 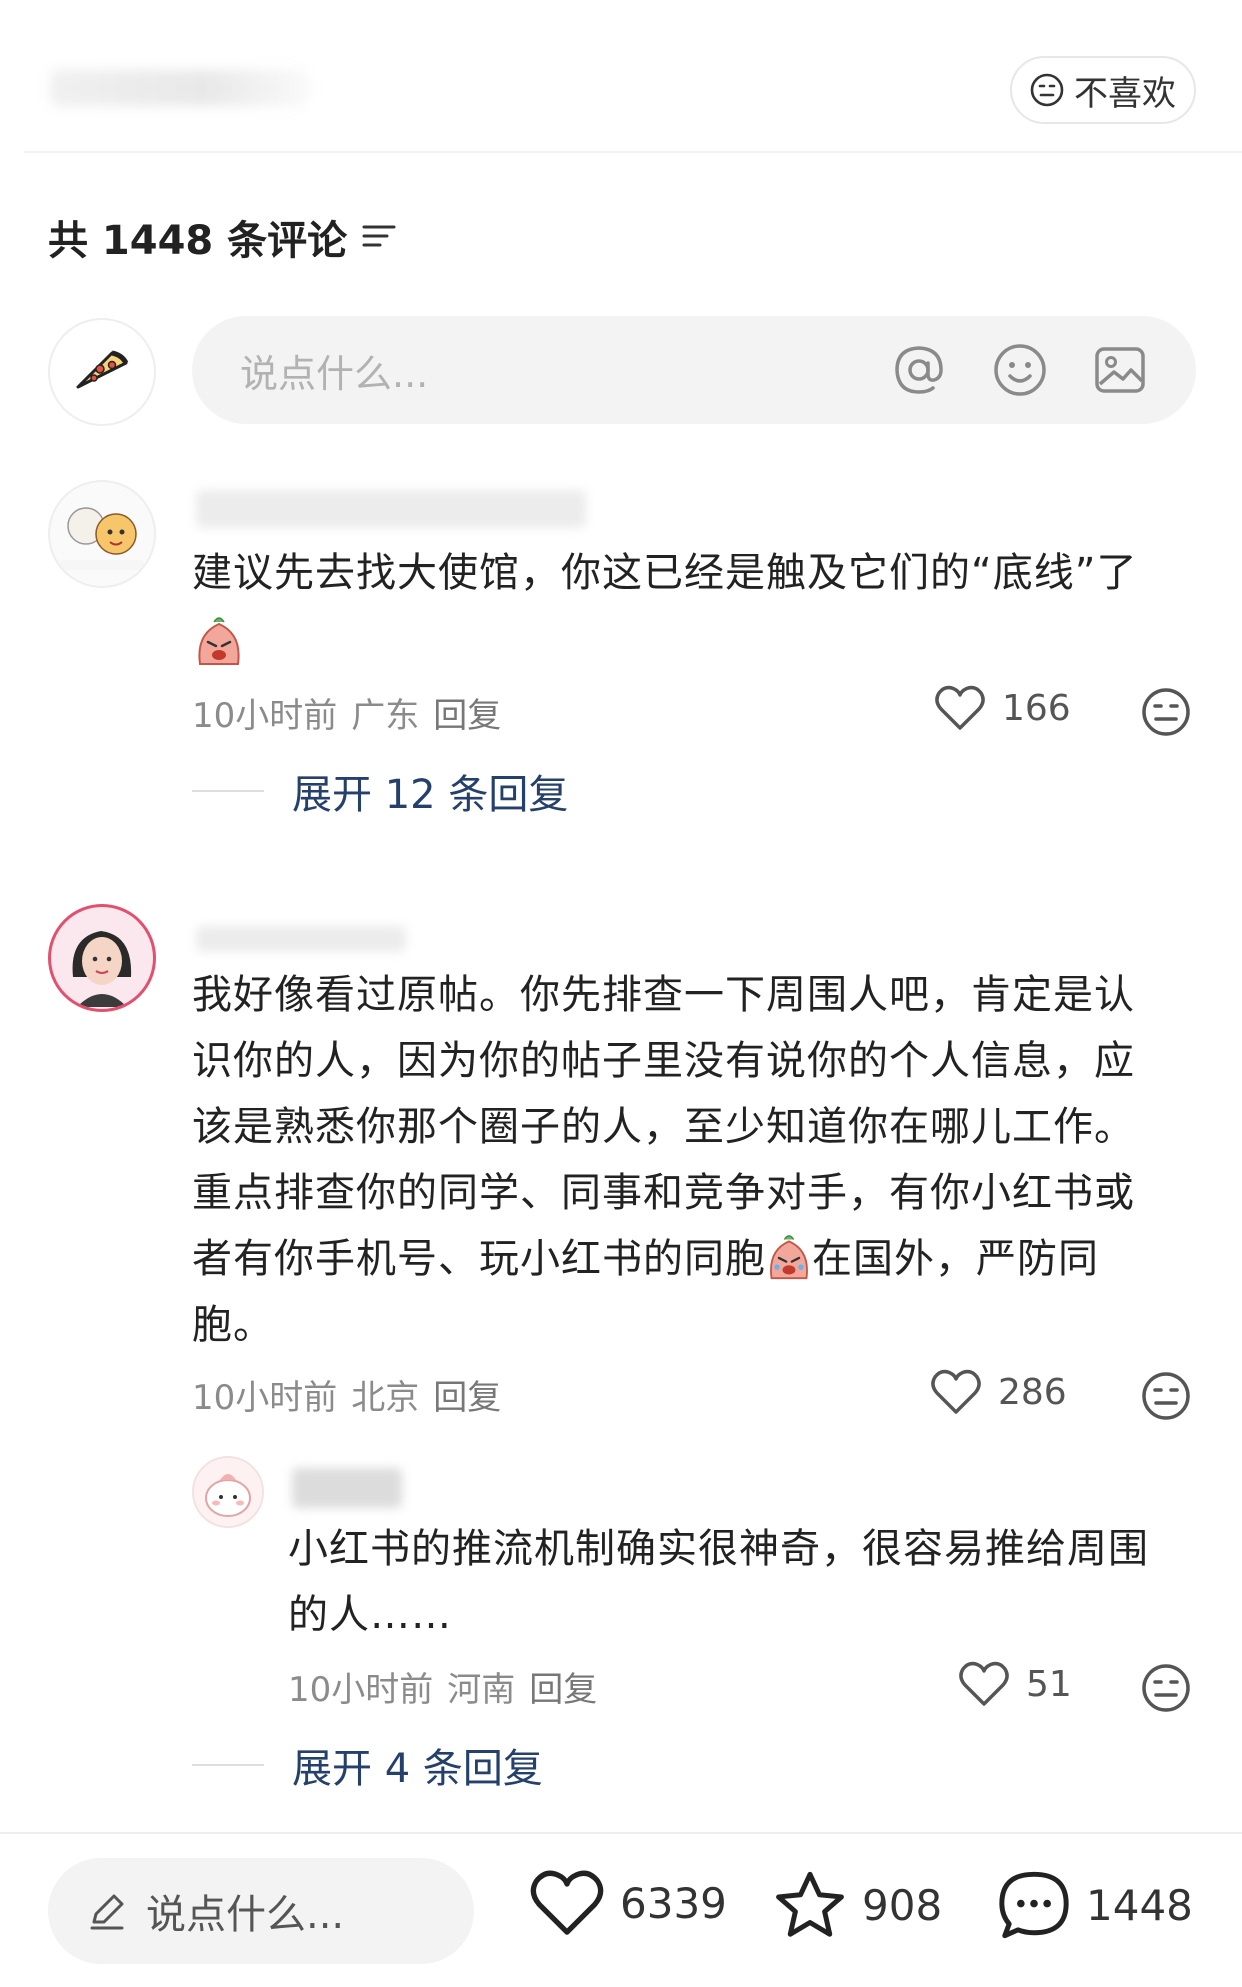 I want to click on current-user-avatar, so click(x=102, y=372).